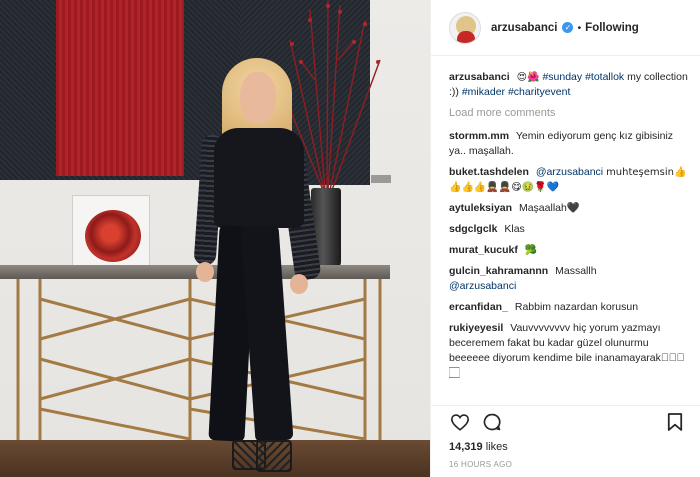 This screenshot has width=700, height=477. What do you see at coordinates (569, 250) in the screenshot?
I see `list-item: murat_kucukf 🥦` at bounding box center [569, 250].